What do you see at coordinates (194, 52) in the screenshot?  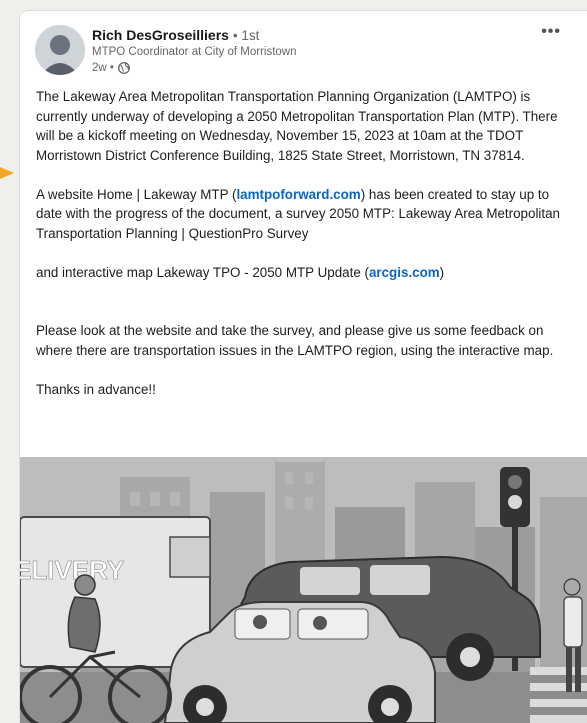 I see `author-headline: MTPO Coordinator at City of Morristown` at bounding box center [194, 52].